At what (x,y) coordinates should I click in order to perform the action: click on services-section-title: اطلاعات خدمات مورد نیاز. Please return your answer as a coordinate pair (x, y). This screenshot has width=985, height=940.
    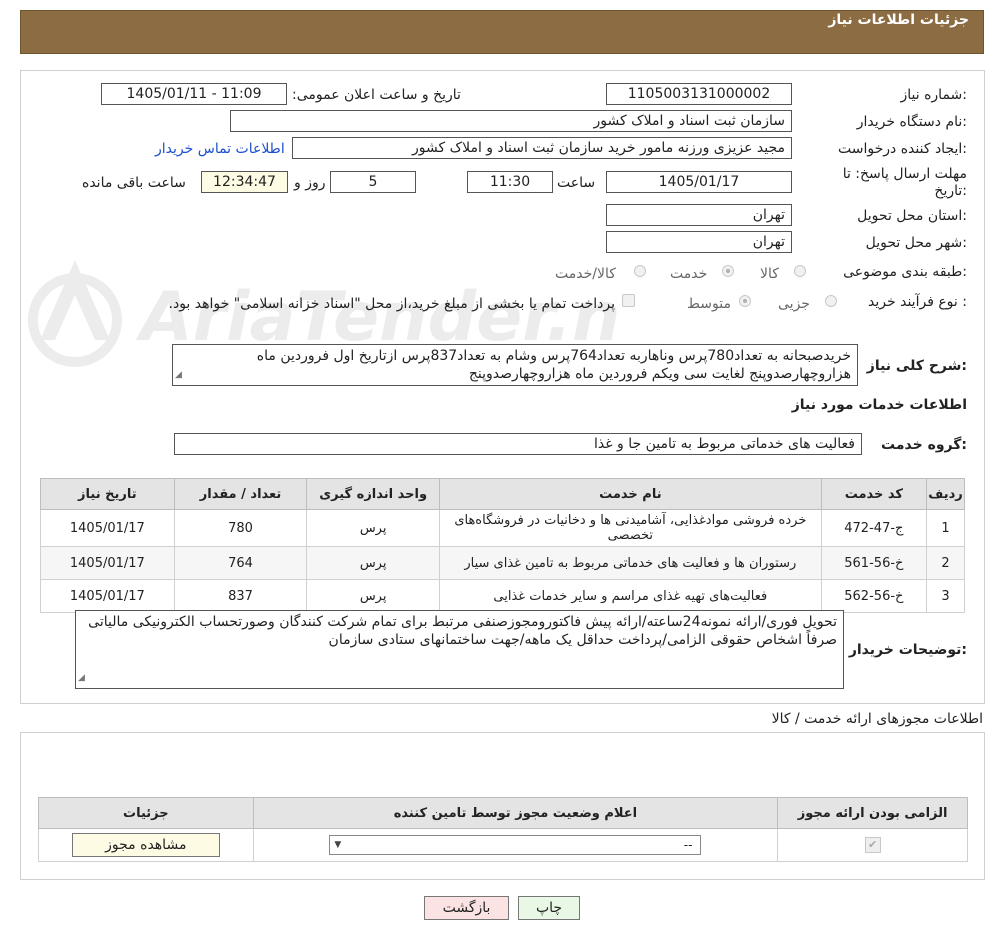
    Looking at the image, I should click on (879, 405).